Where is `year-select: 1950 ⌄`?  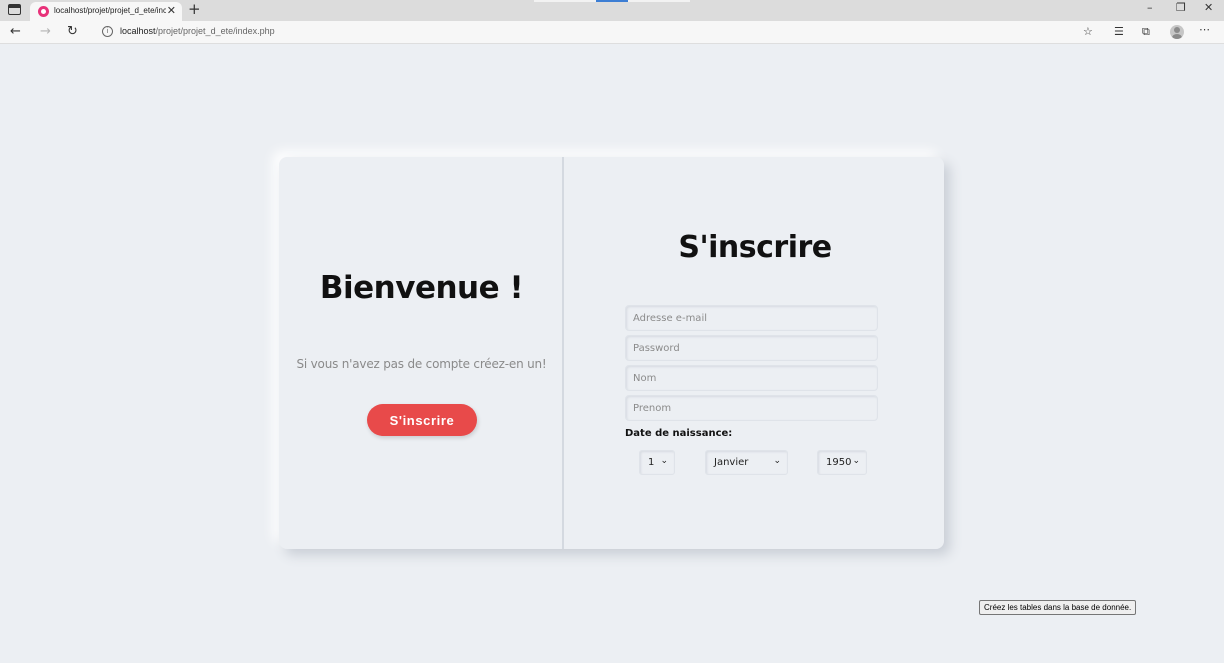 year-select: 1950 ⌄ is located at coordinates (842, 462).